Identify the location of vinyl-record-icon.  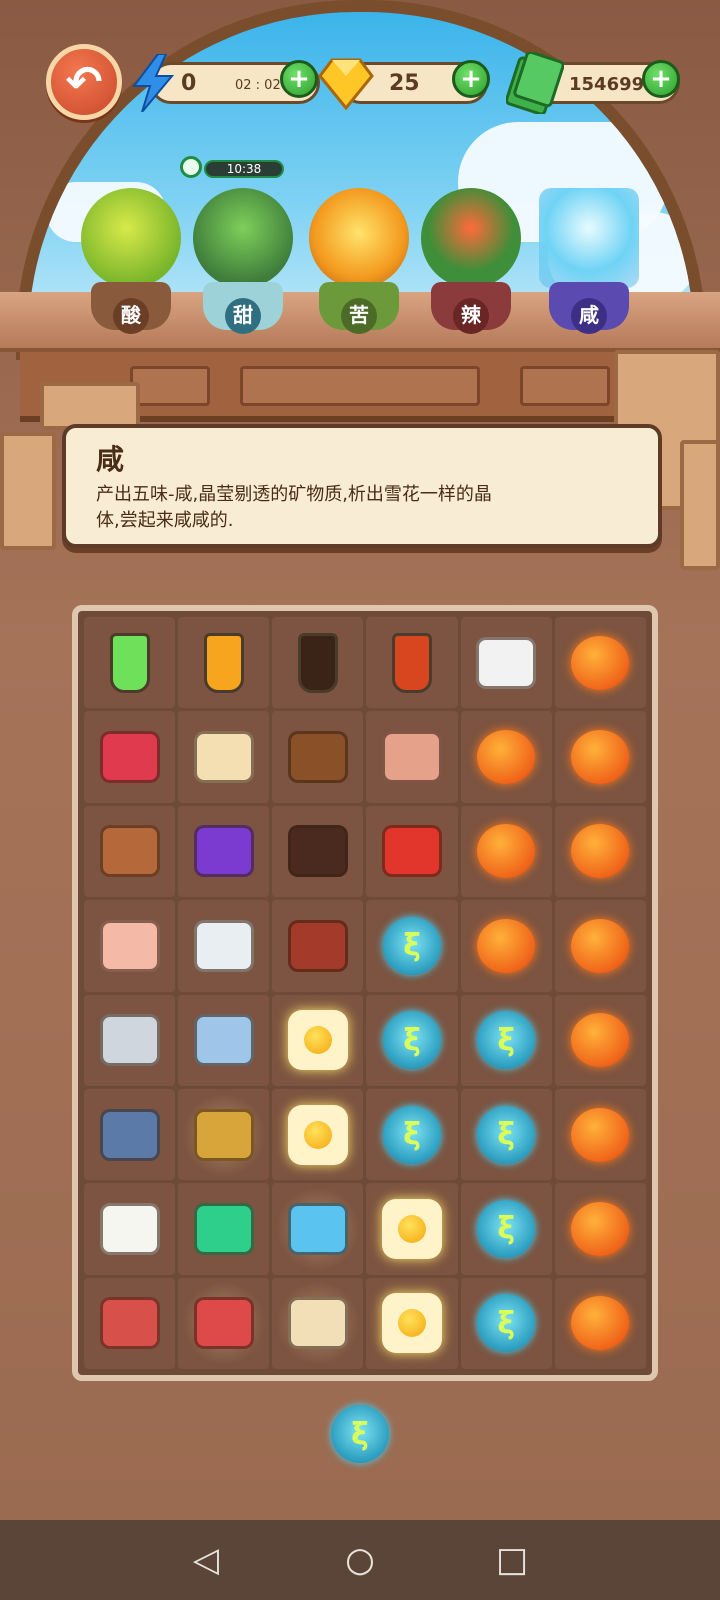
(318, 1323).